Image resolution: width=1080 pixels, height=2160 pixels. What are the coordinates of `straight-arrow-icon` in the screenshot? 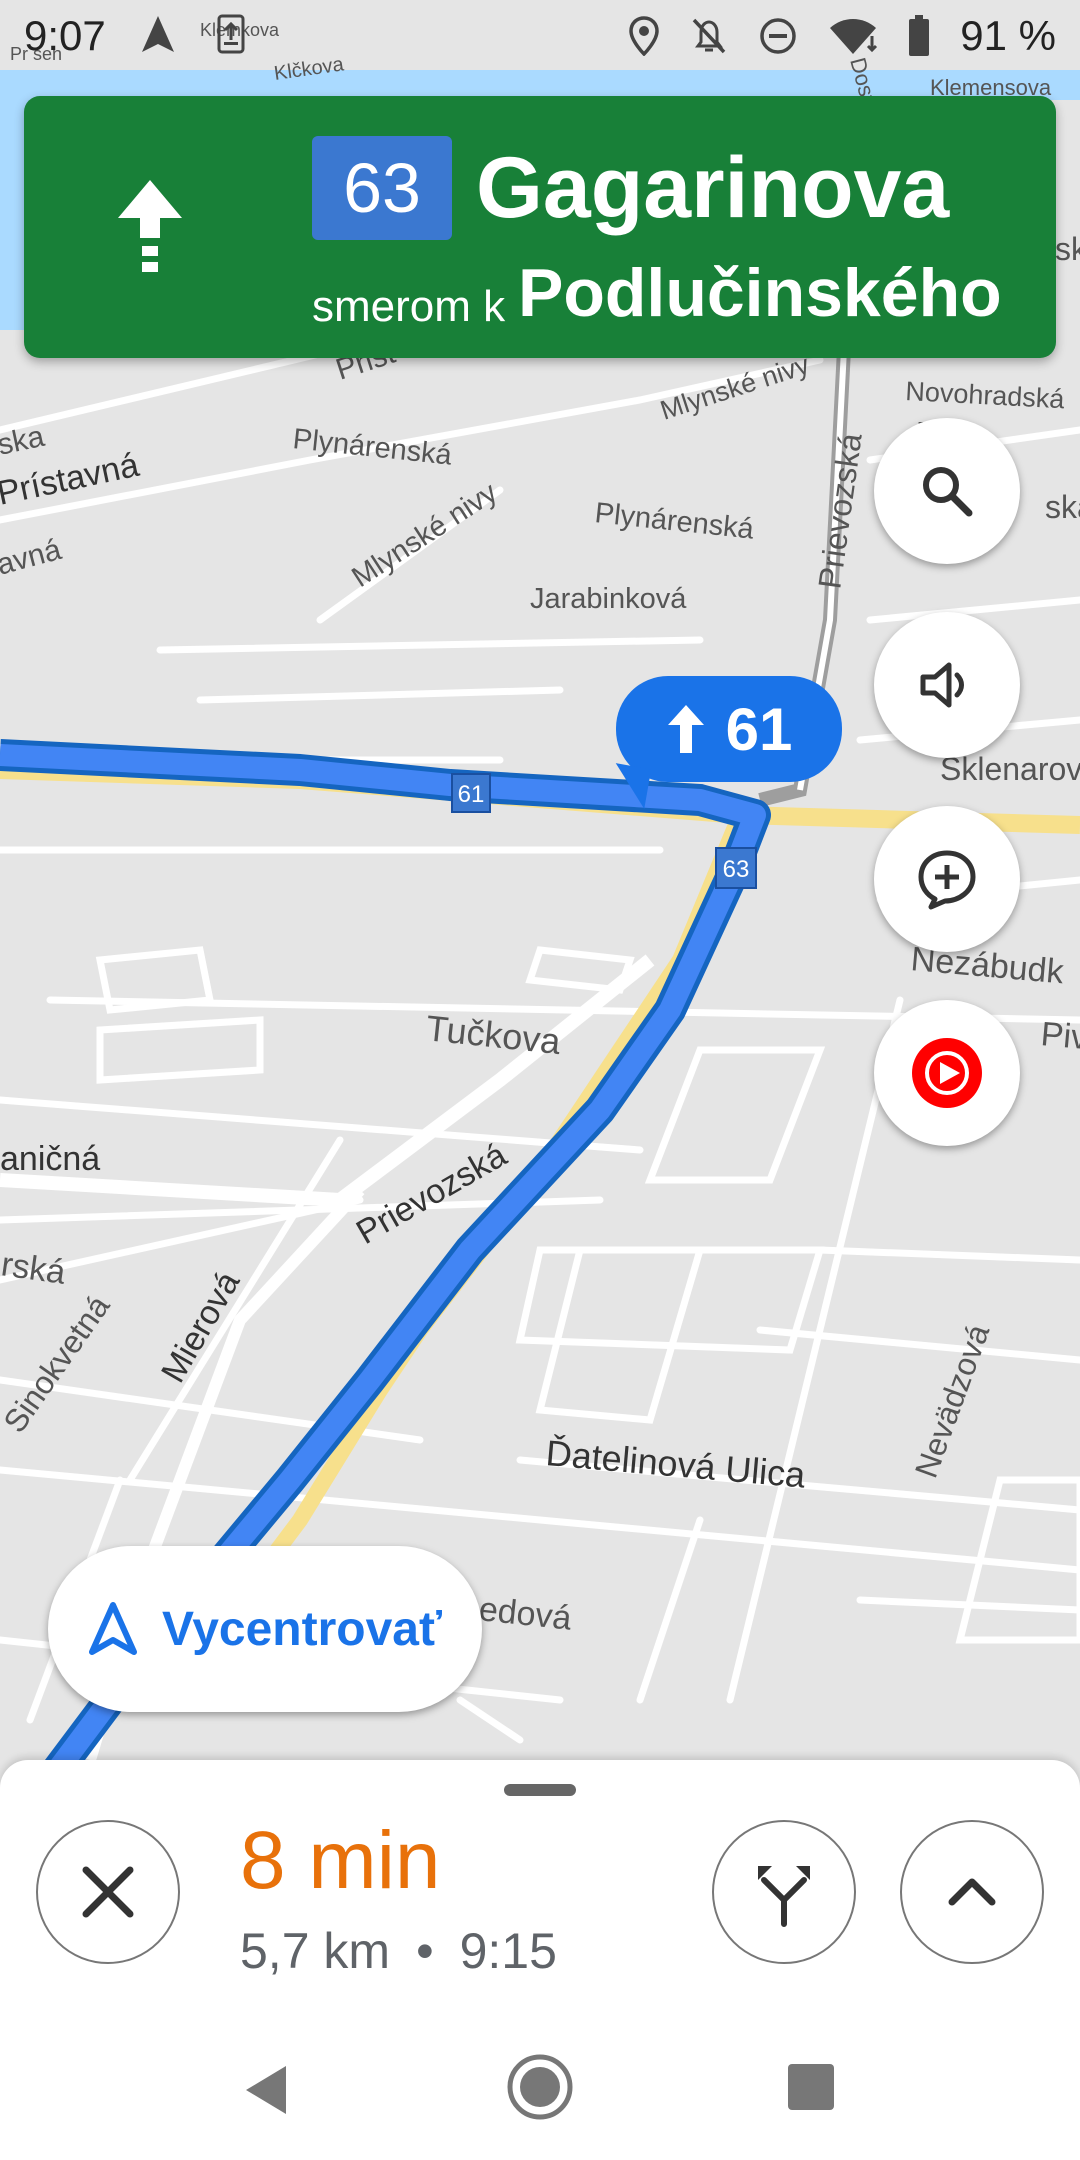 It's located at (150, 226).